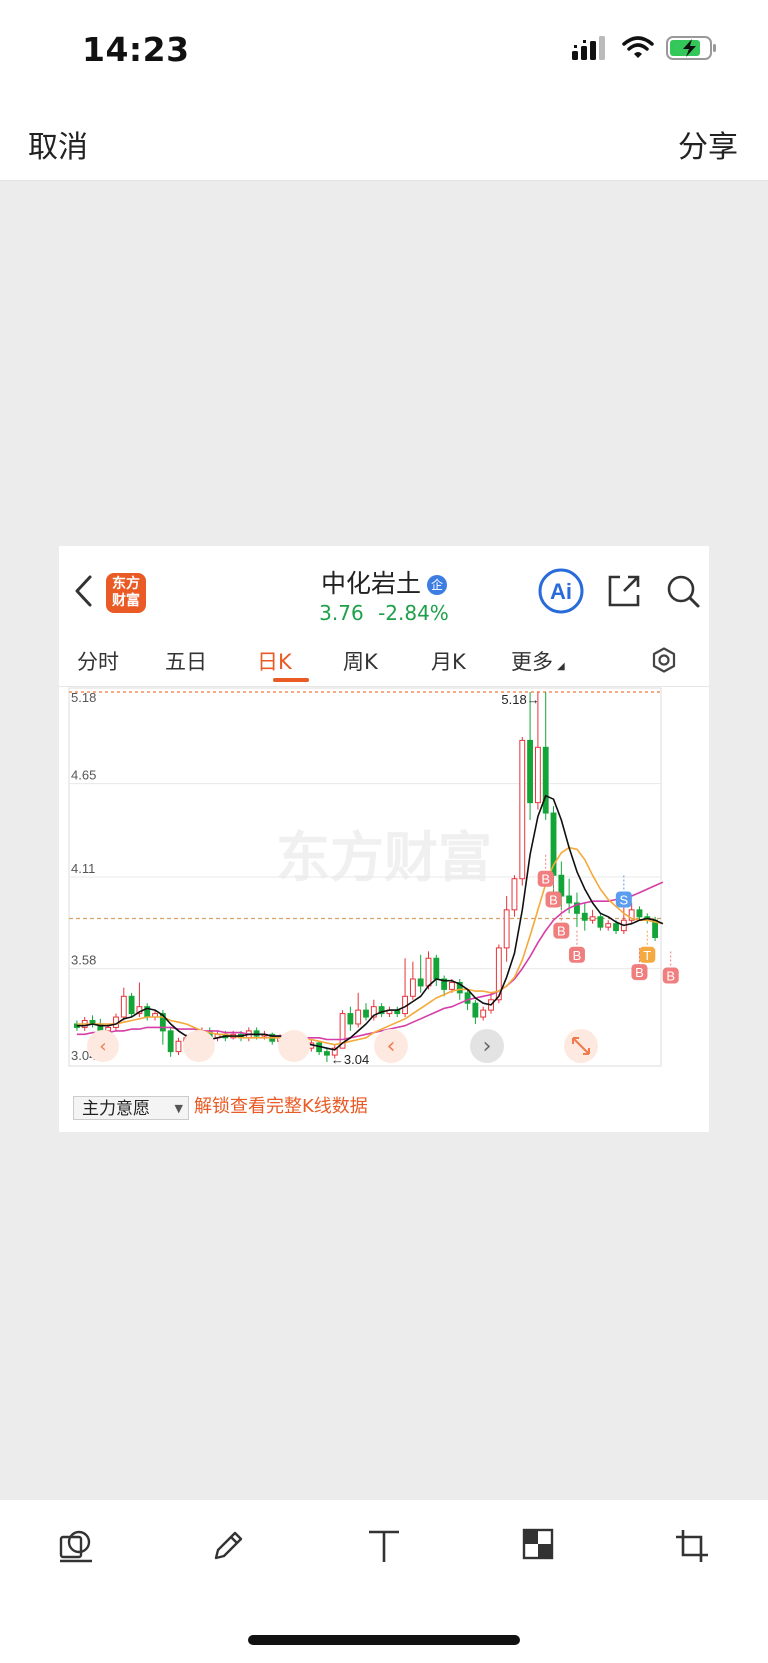  I want to click on chevron-down-icon: ◢, so click(561, 666).